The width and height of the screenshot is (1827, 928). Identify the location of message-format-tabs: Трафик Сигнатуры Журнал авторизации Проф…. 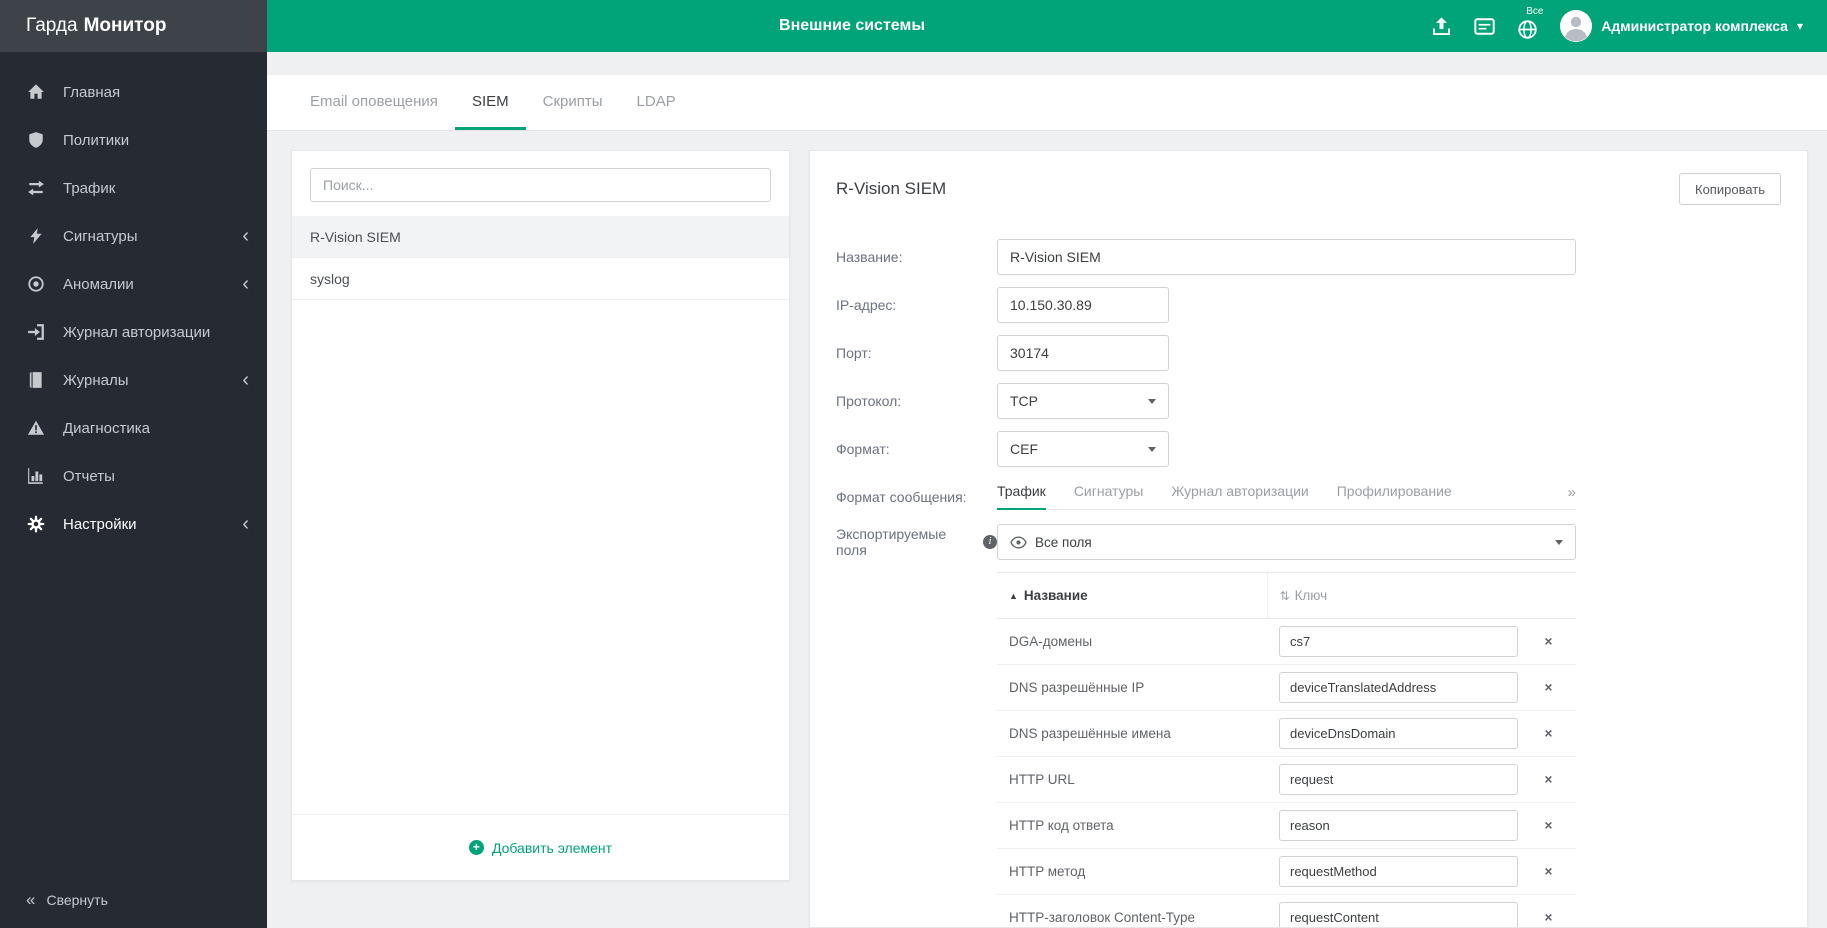
(1286, 496).